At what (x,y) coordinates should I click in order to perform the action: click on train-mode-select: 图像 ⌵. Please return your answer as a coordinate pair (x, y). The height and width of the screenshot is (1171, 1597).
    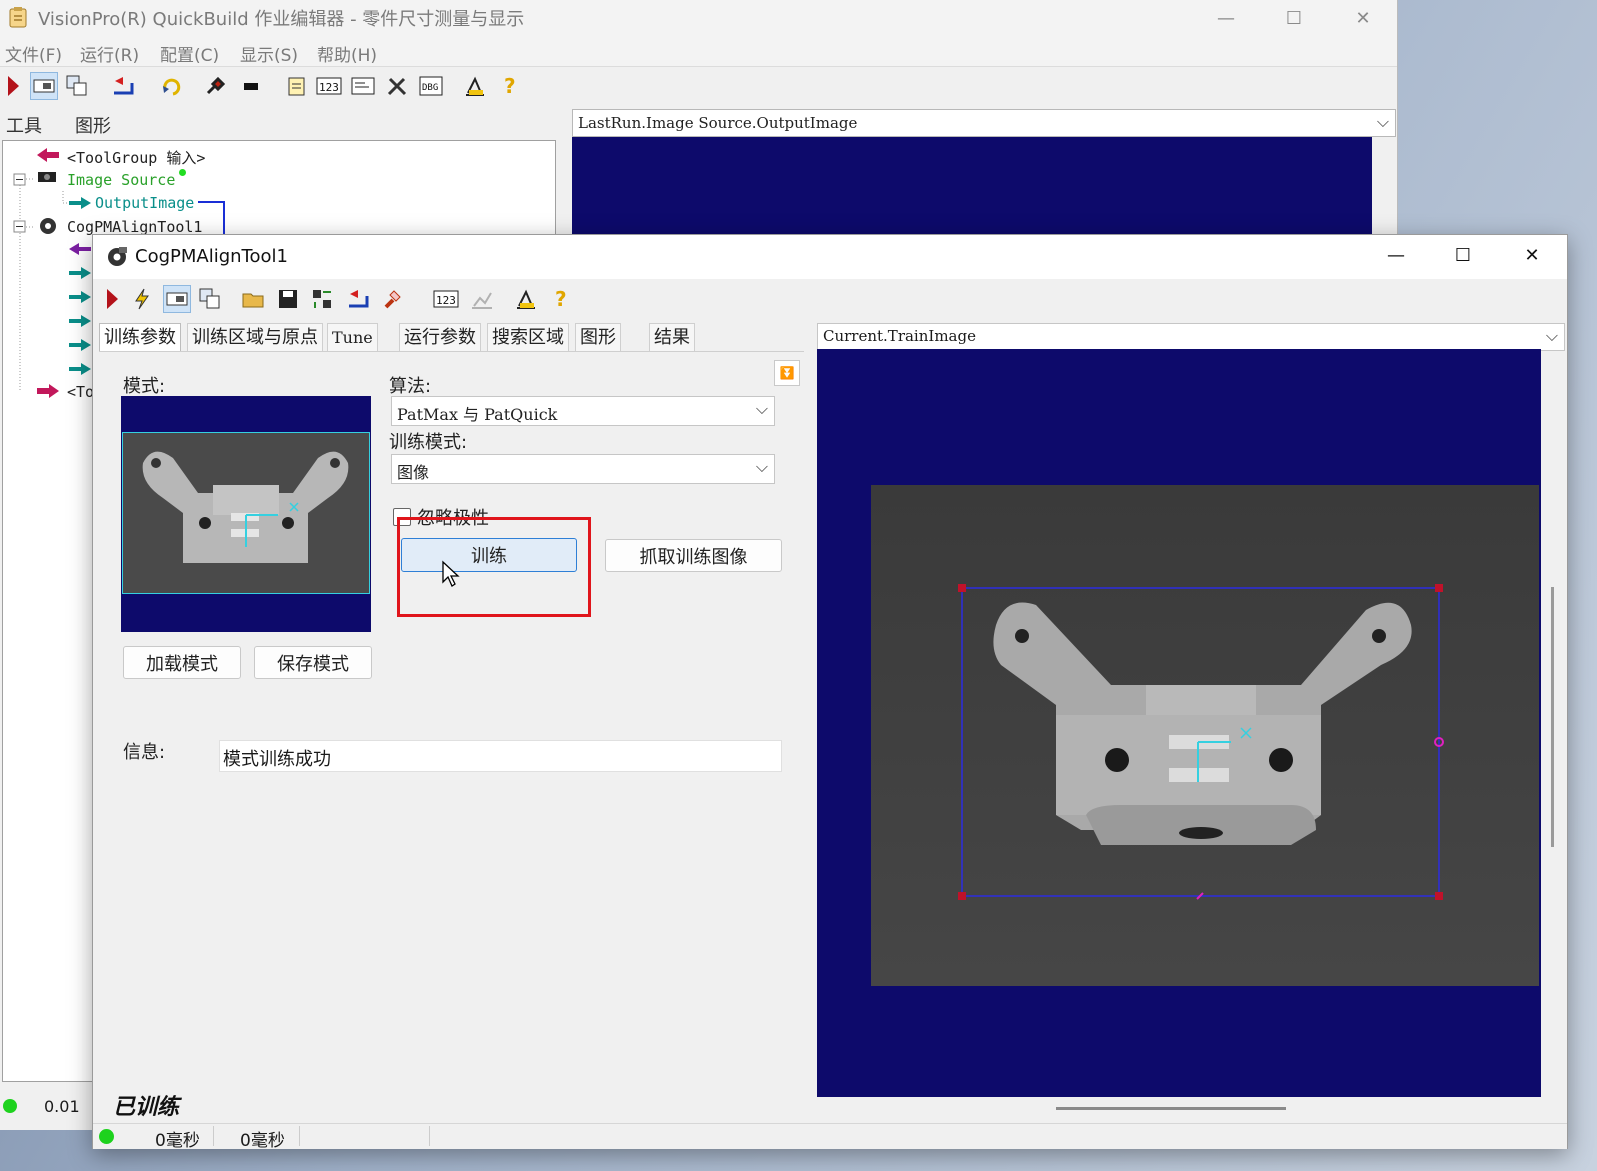
    Looking at the image, I should click on (583, 469).